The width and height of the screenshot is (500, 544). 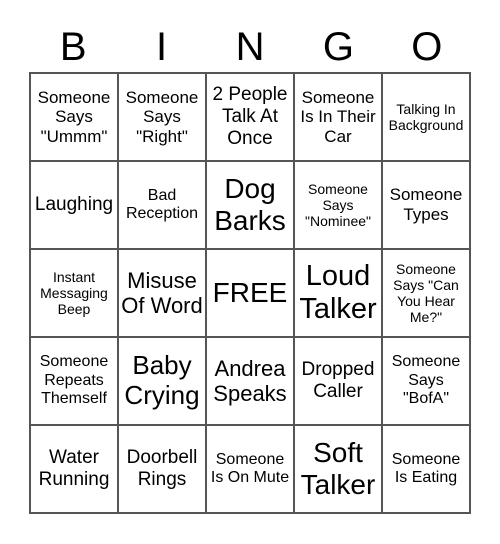 I want to click on free-space-label: FREE, so click(x=250, y=292).